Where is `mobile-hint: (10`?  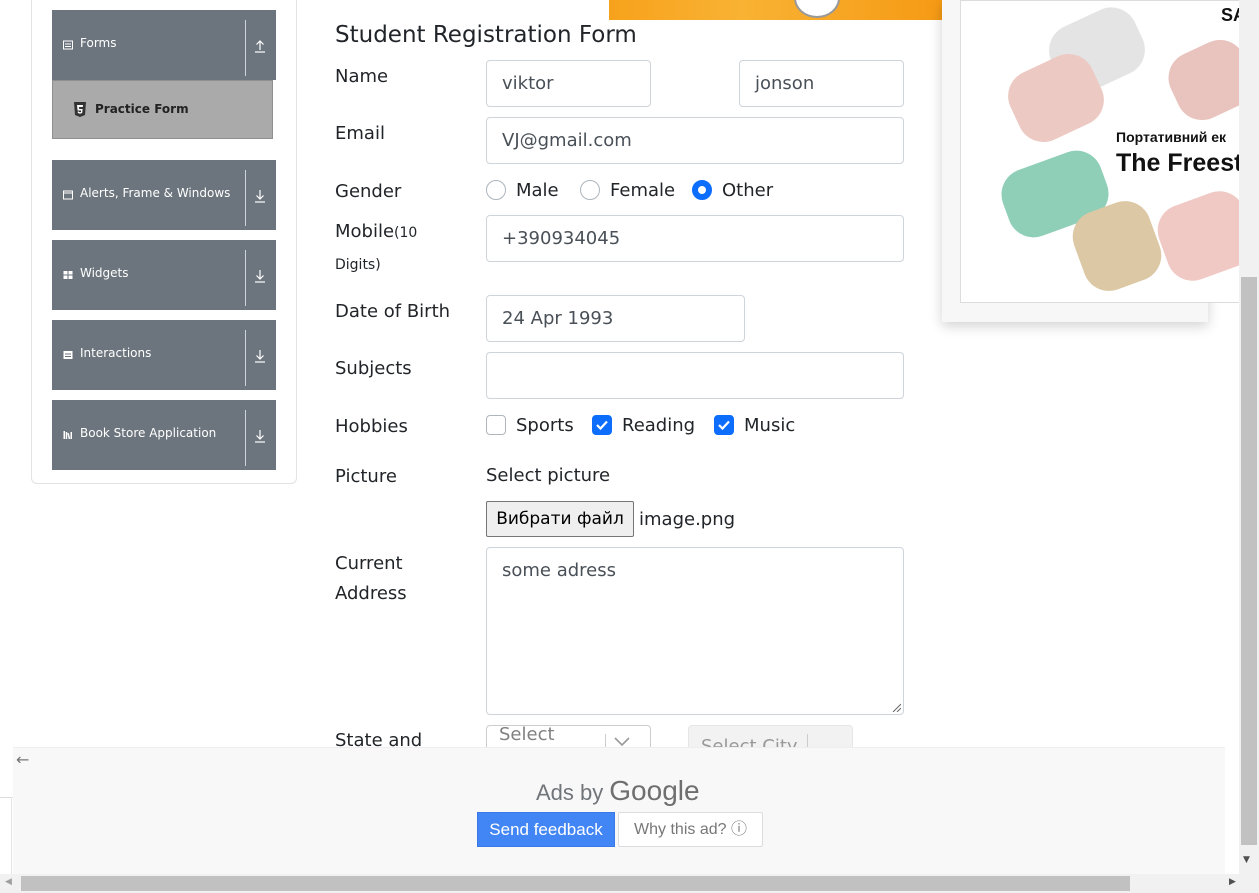 mobile-hint: (10 is located at coordinates (406, 233).